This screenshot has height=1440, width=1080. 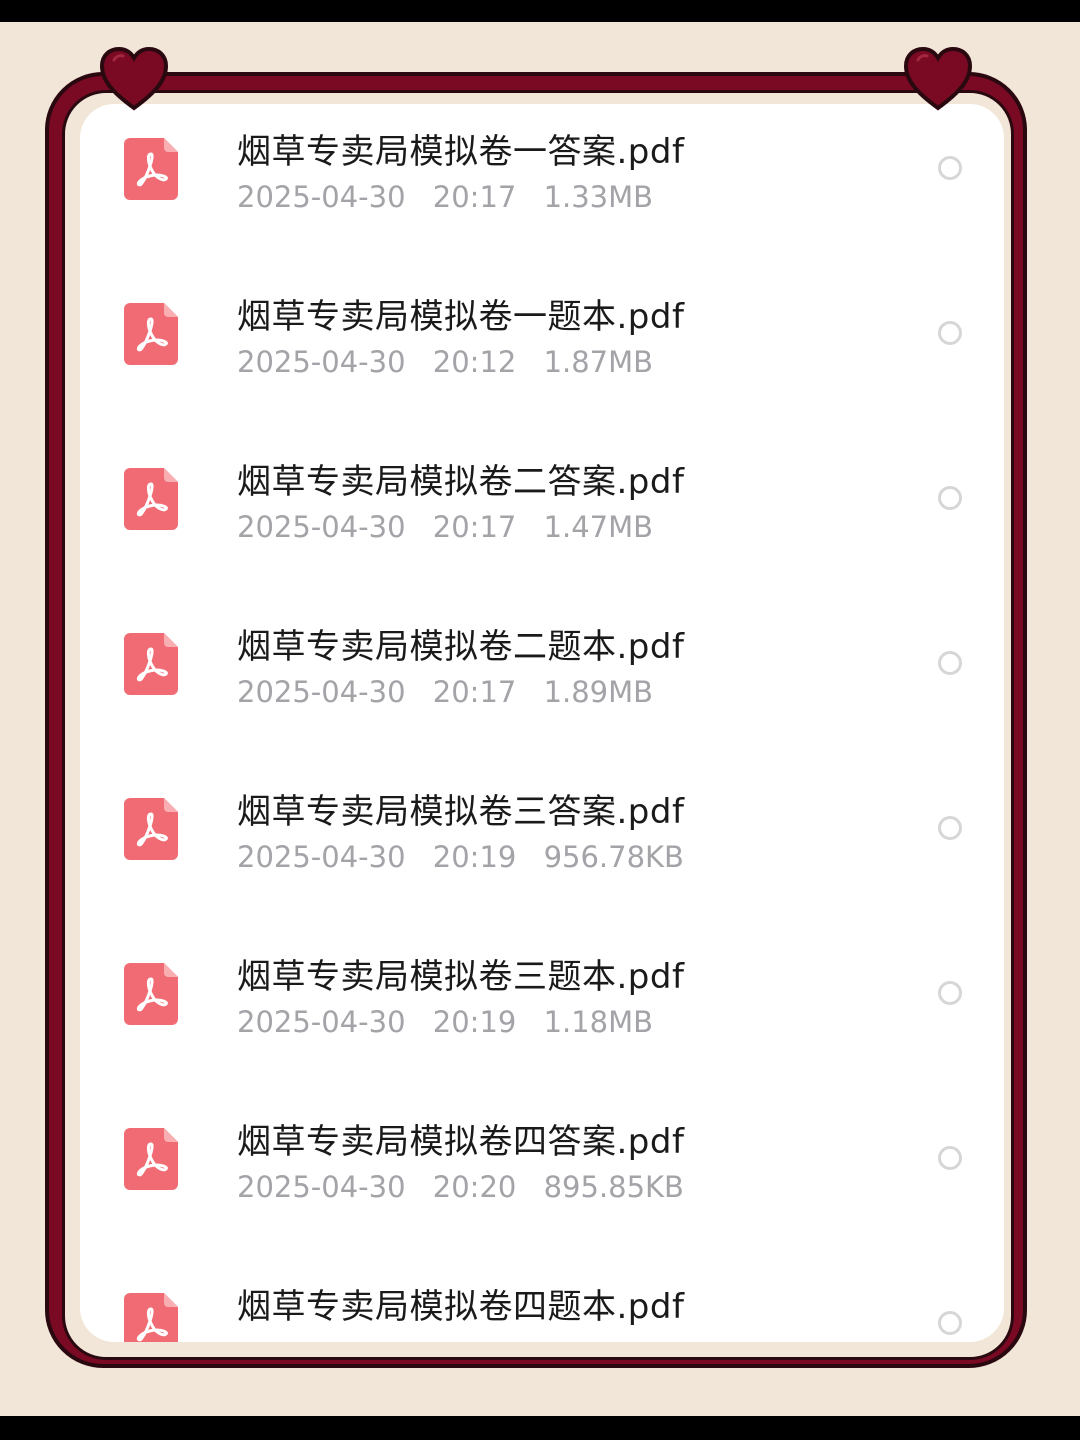 I want to click on file-size: 1.87MB, so click(x=598, y=362).